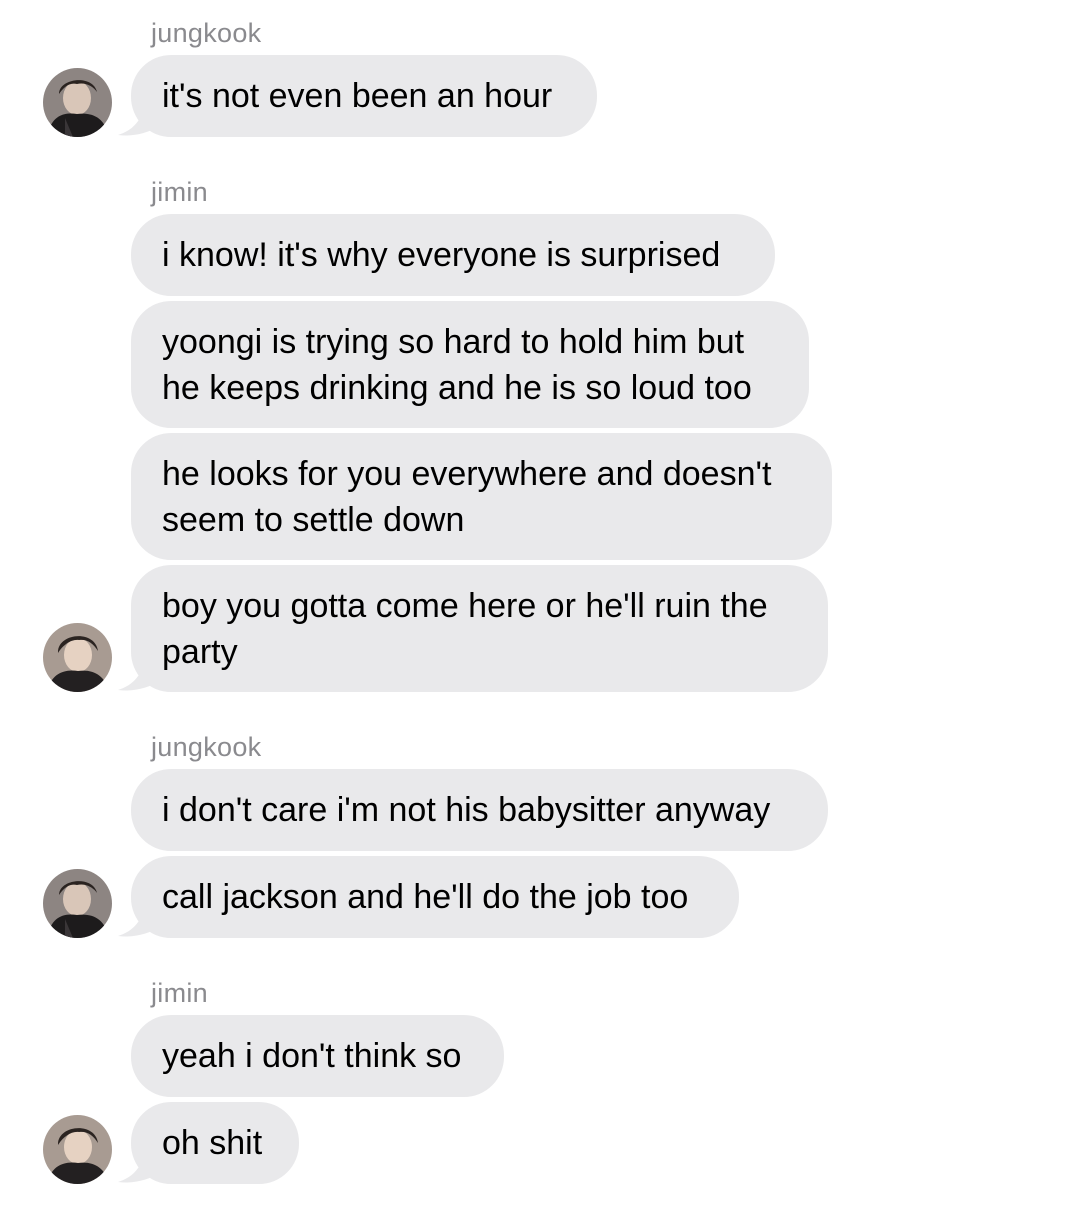 Image resolution: width=1073 pixels, height=1218 pixels. Describe the element at coordinates (364, 96) in the screenshot. I see `message-bubble: it's not even been an hour` at that location.